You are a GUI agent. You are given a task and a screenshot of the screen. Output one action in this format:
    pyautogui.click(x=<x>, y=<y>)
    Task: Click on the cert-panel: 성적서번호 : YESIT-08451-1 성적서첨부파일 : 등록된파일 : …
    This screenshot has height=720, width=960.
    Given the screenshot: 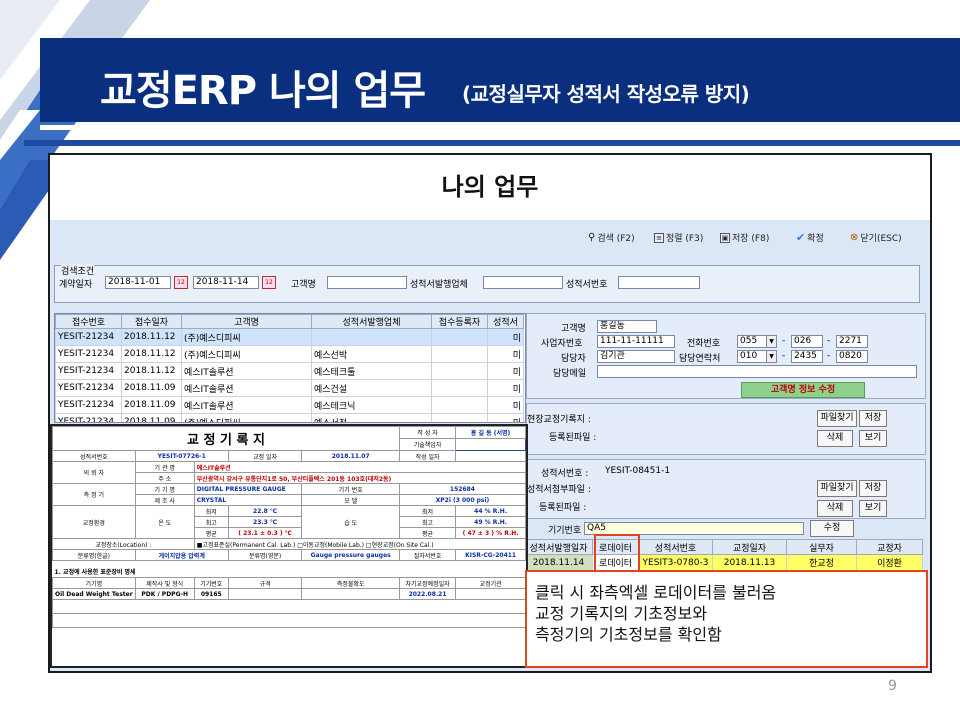 What is the action you would take?
    pyautogui.click(x=726, y=489)
    